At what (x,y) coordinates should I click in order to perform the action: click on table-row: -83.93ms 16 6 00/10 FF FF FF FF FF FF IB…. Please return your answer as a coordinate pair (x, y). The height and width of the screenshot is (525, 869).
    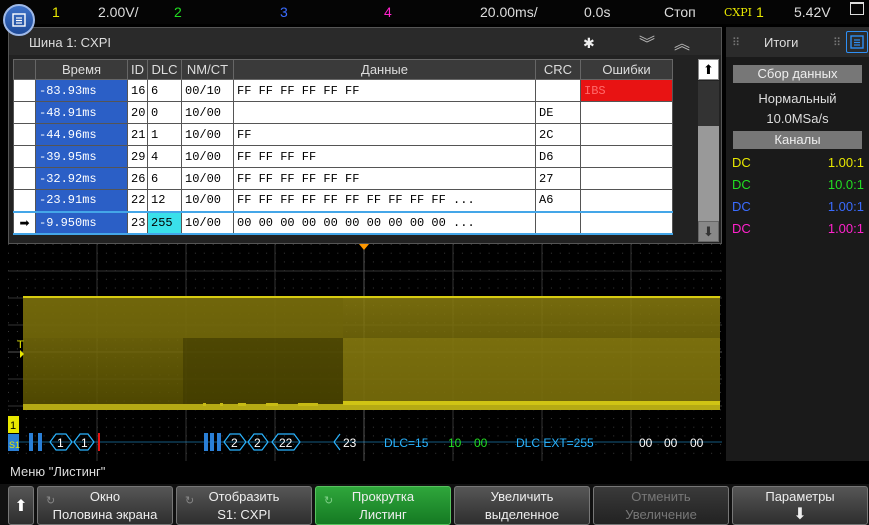
    Looking at the image, I should click on (343, 90).